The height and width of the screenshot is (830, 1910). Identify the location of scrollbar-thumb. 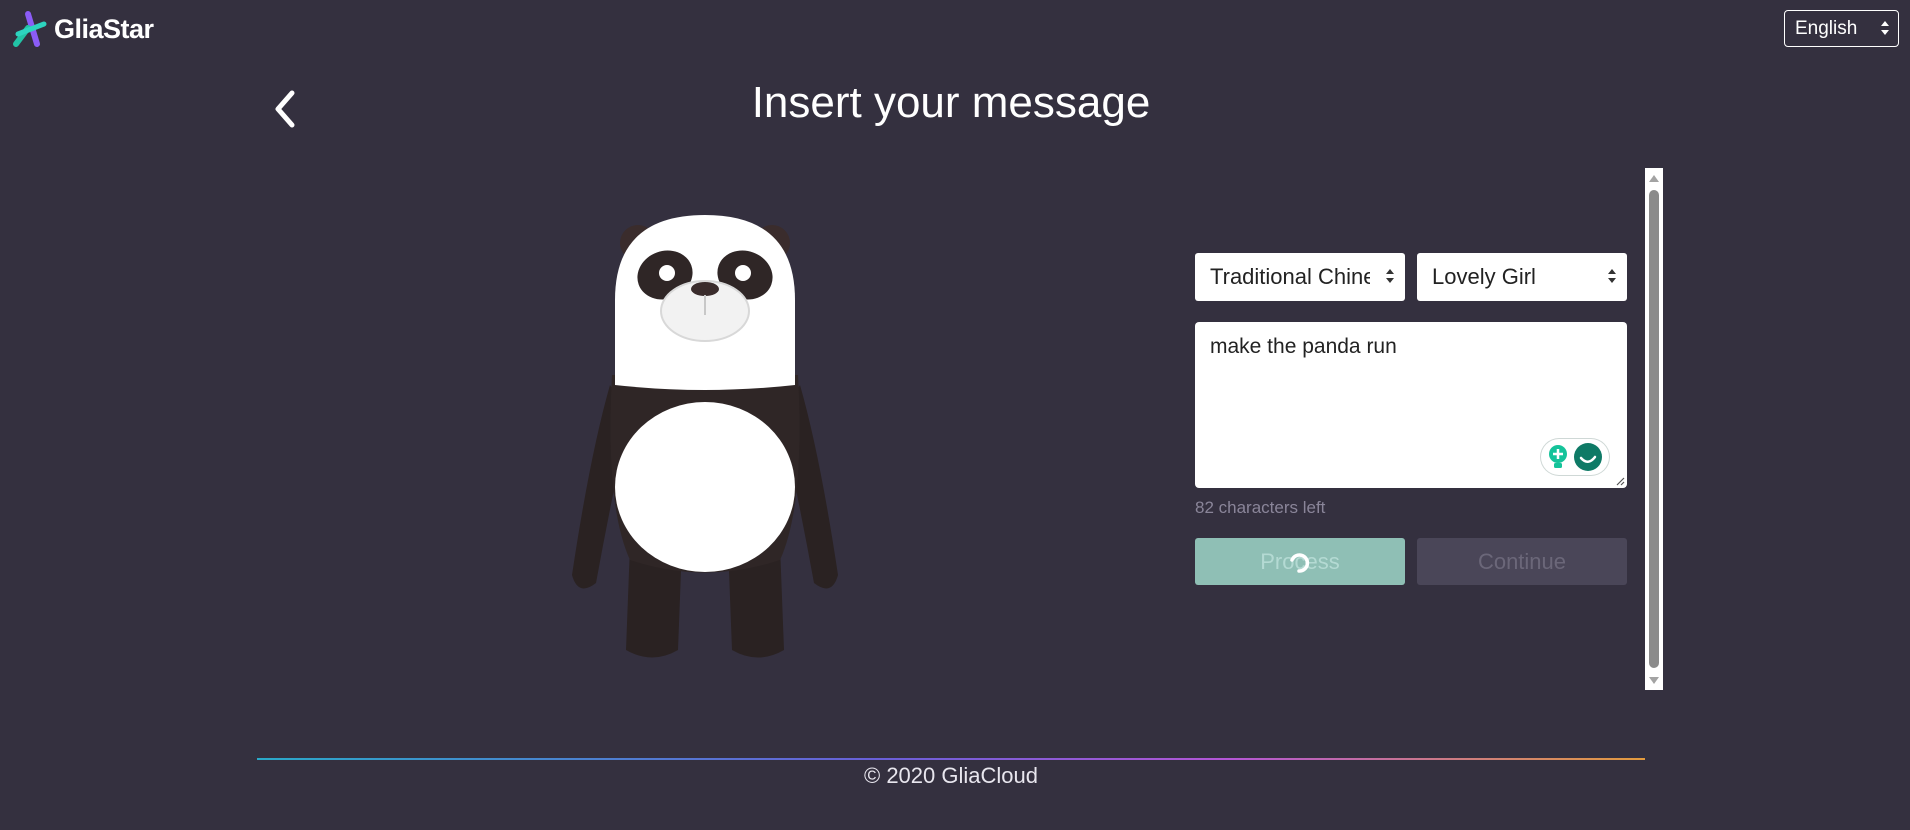
(1654, 429).